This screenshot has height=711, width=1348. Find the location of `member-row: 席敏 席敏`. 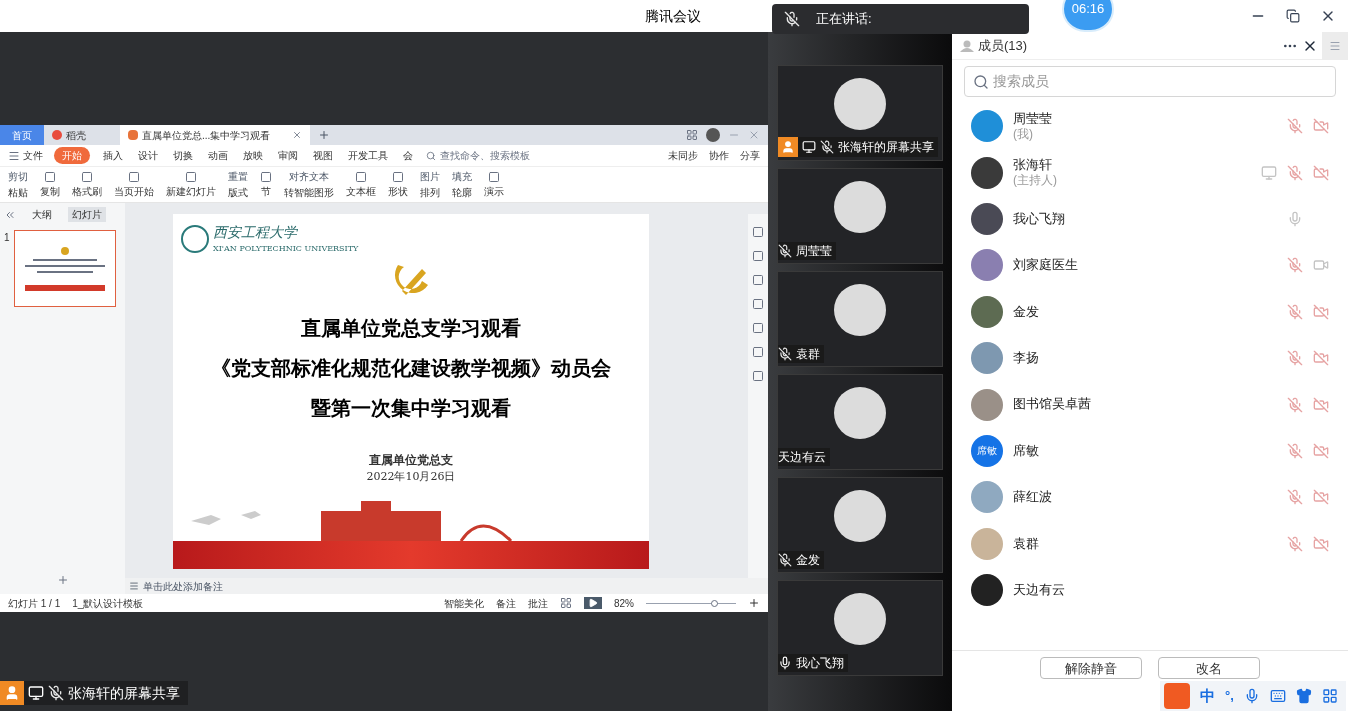

member-row: 席敏 席敏 is located at coordinates (1150, 451).